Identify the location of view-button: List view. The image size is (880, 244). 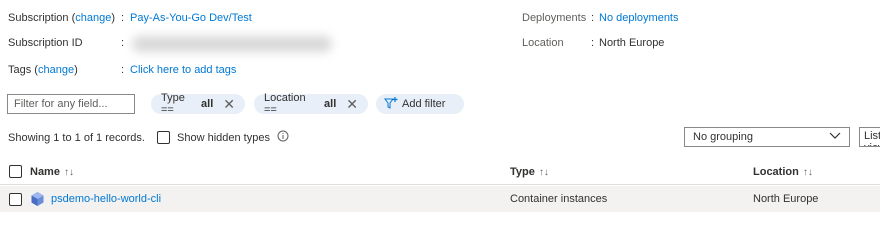
(869, 137).